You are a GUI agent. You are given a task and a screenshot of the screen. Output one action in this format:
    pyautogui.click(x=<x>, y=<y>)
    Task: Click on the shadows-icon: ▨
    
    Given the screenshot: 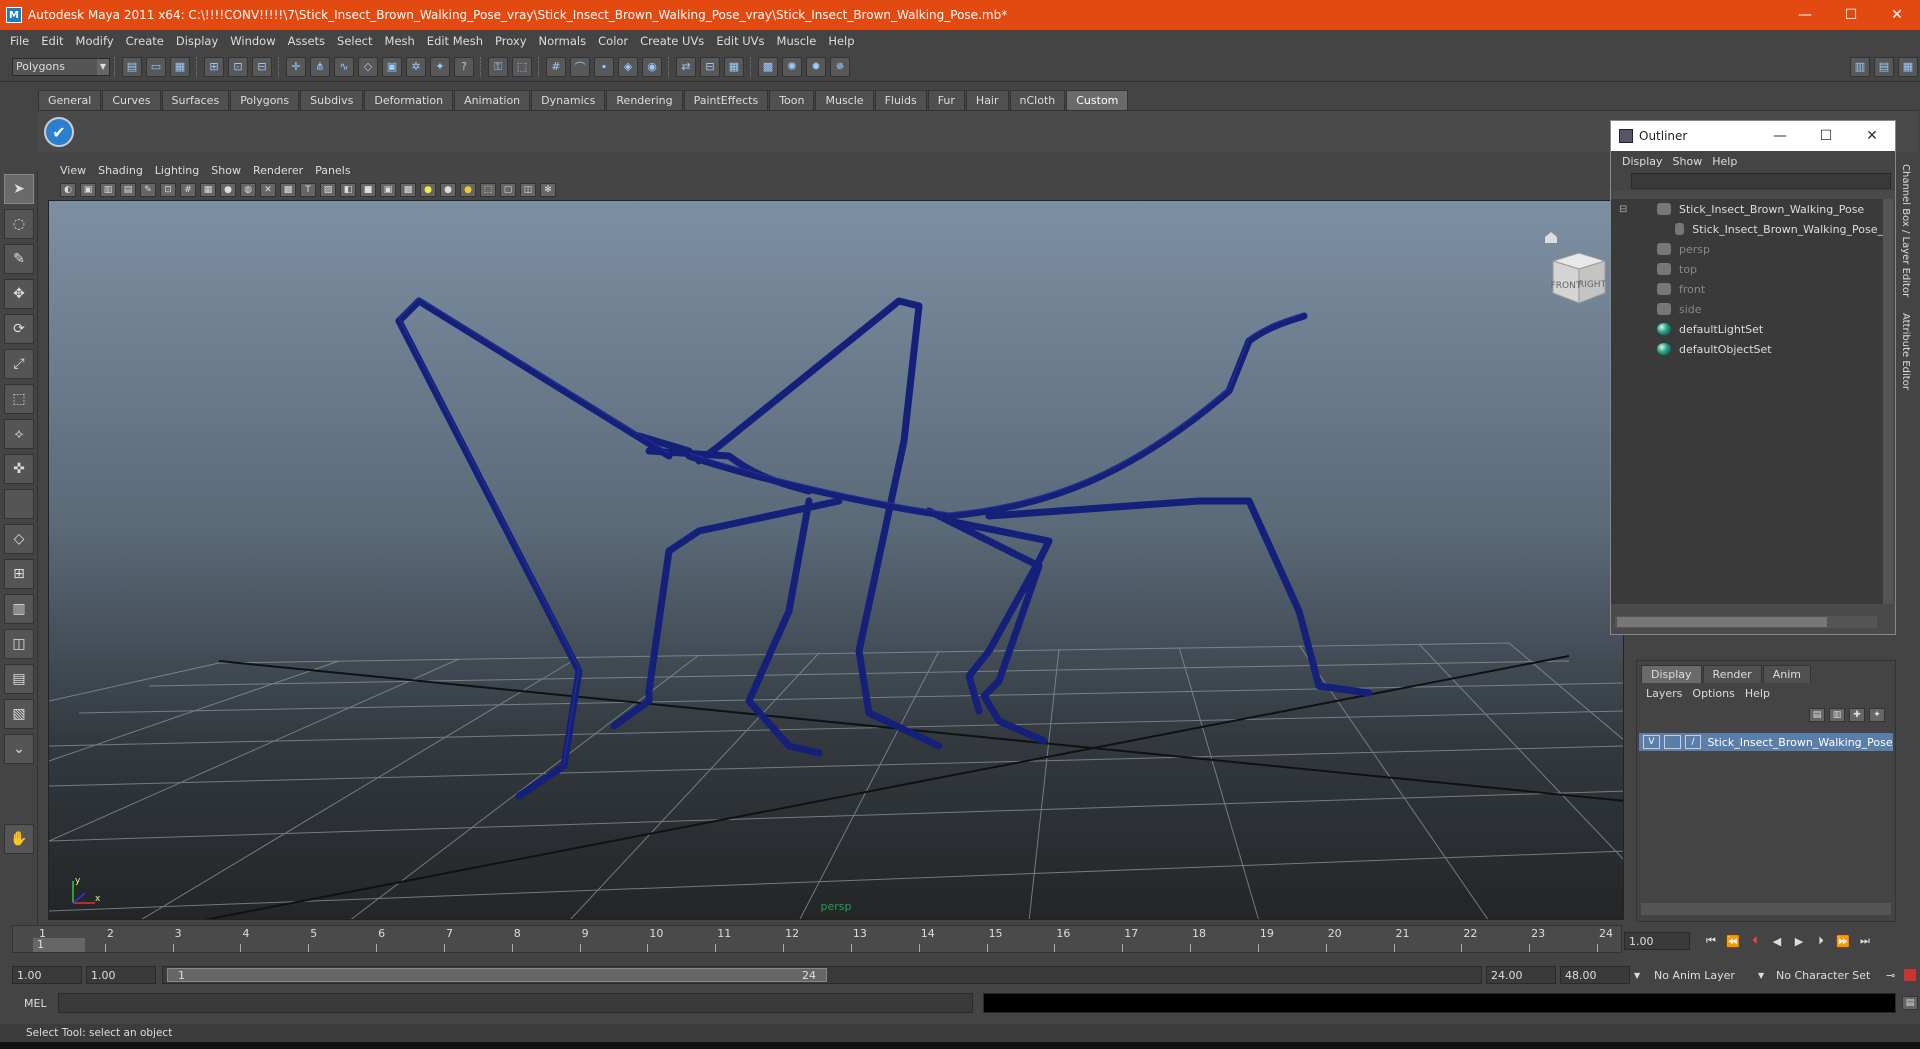 What is the action you would take?
    pyautogui.click(x=328, y=190)
    